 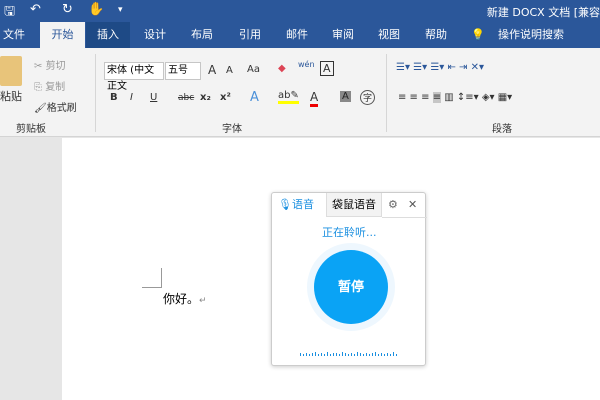 I want to click on char-border-button: A, so click(x=327, y=68).